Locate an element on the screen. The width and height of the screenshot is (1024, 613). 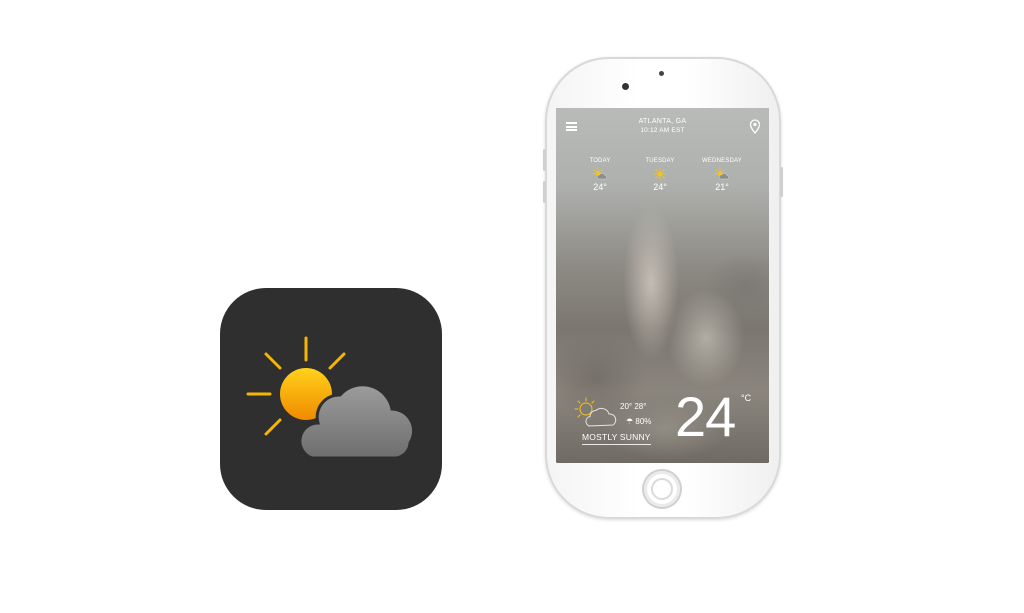
forecast-day-wednesday: WEDNESDAY 21° is located at coordinates (722, 175).